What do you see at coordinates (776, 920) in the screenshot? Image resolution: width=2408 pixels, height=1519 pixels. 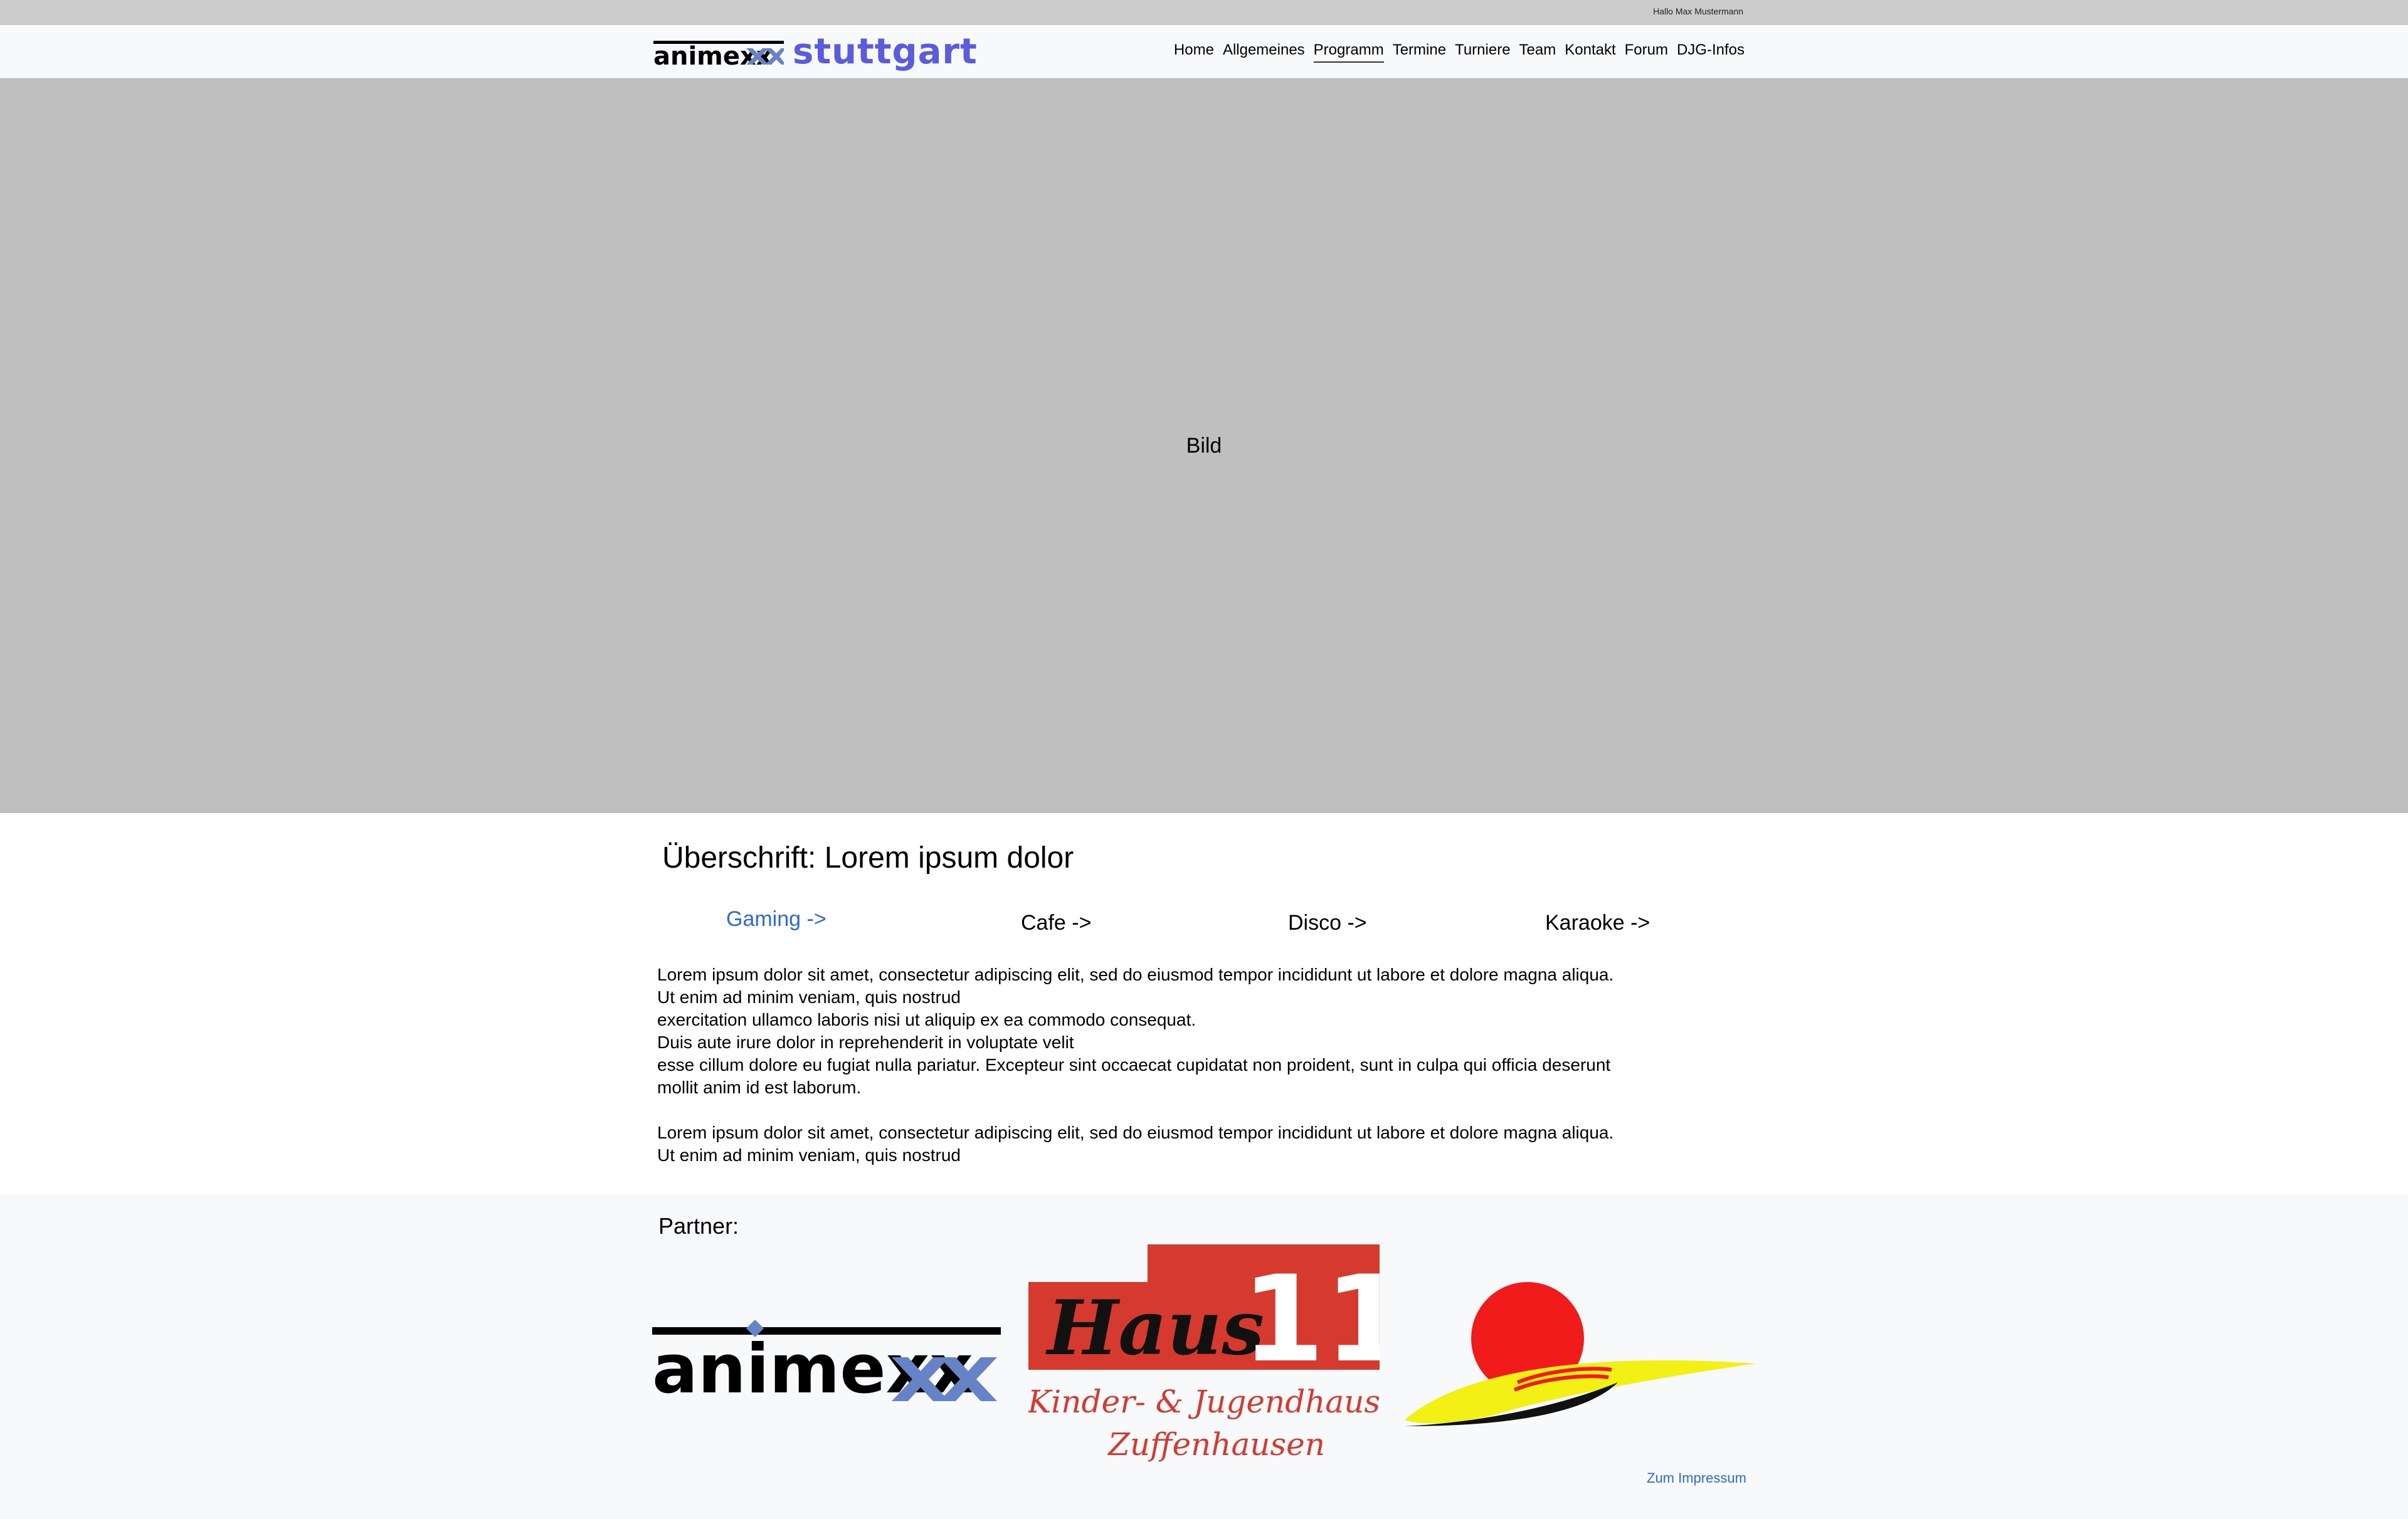 I see `category-gaming-link: Gaming ->` at bounding box center [776, 920].